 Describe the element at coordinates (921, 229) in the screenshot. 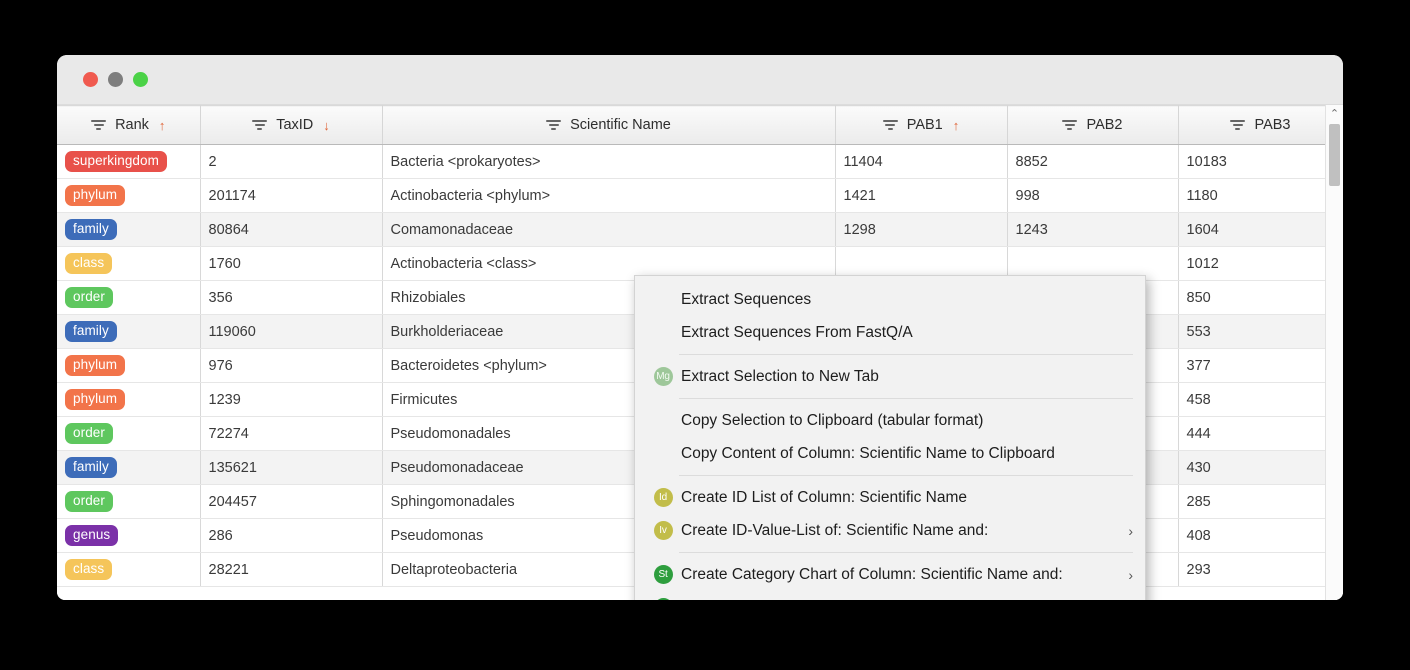

I see `cell-pab1: 1298` at that location.